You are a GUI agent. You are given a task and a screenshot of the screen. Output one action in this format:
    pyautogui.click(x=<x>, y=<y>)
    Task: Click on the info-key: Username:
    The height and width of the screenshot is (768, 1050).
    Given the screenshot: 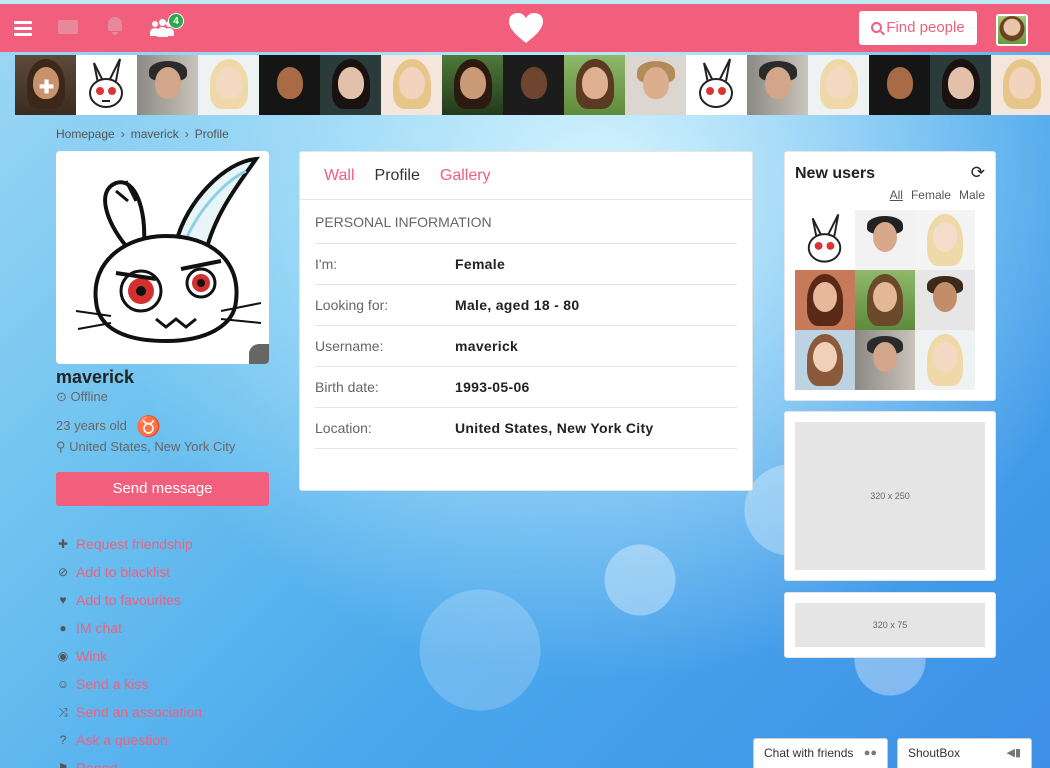 What is the action you would take?
    pyautogui.click(x=349, y=346)
    